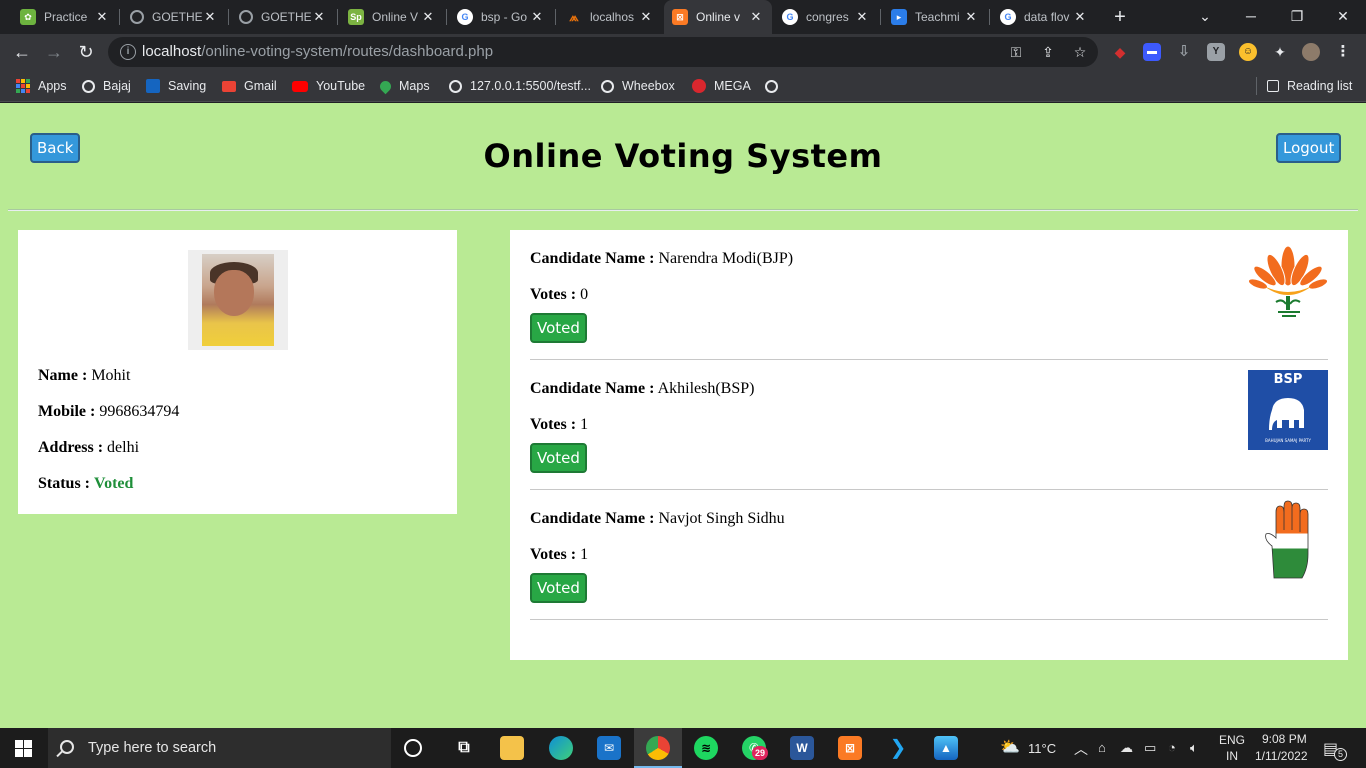 Image resolution: width=1366 pixels, height=768 pixels. Describe the element at coordinates (1016, 52) in the screenshot. I see `key-icon: ⚿` at that location.